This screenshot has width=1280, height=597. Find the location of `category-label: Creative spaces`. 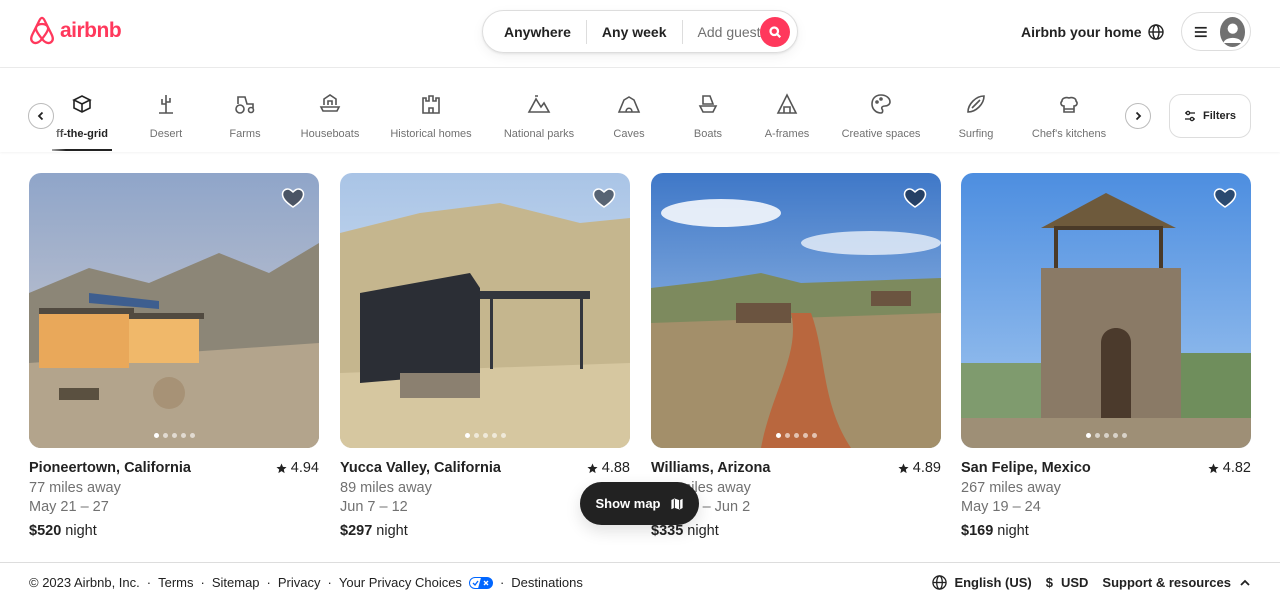

category-label: Creative spaces is located at coordinates (881, 134).